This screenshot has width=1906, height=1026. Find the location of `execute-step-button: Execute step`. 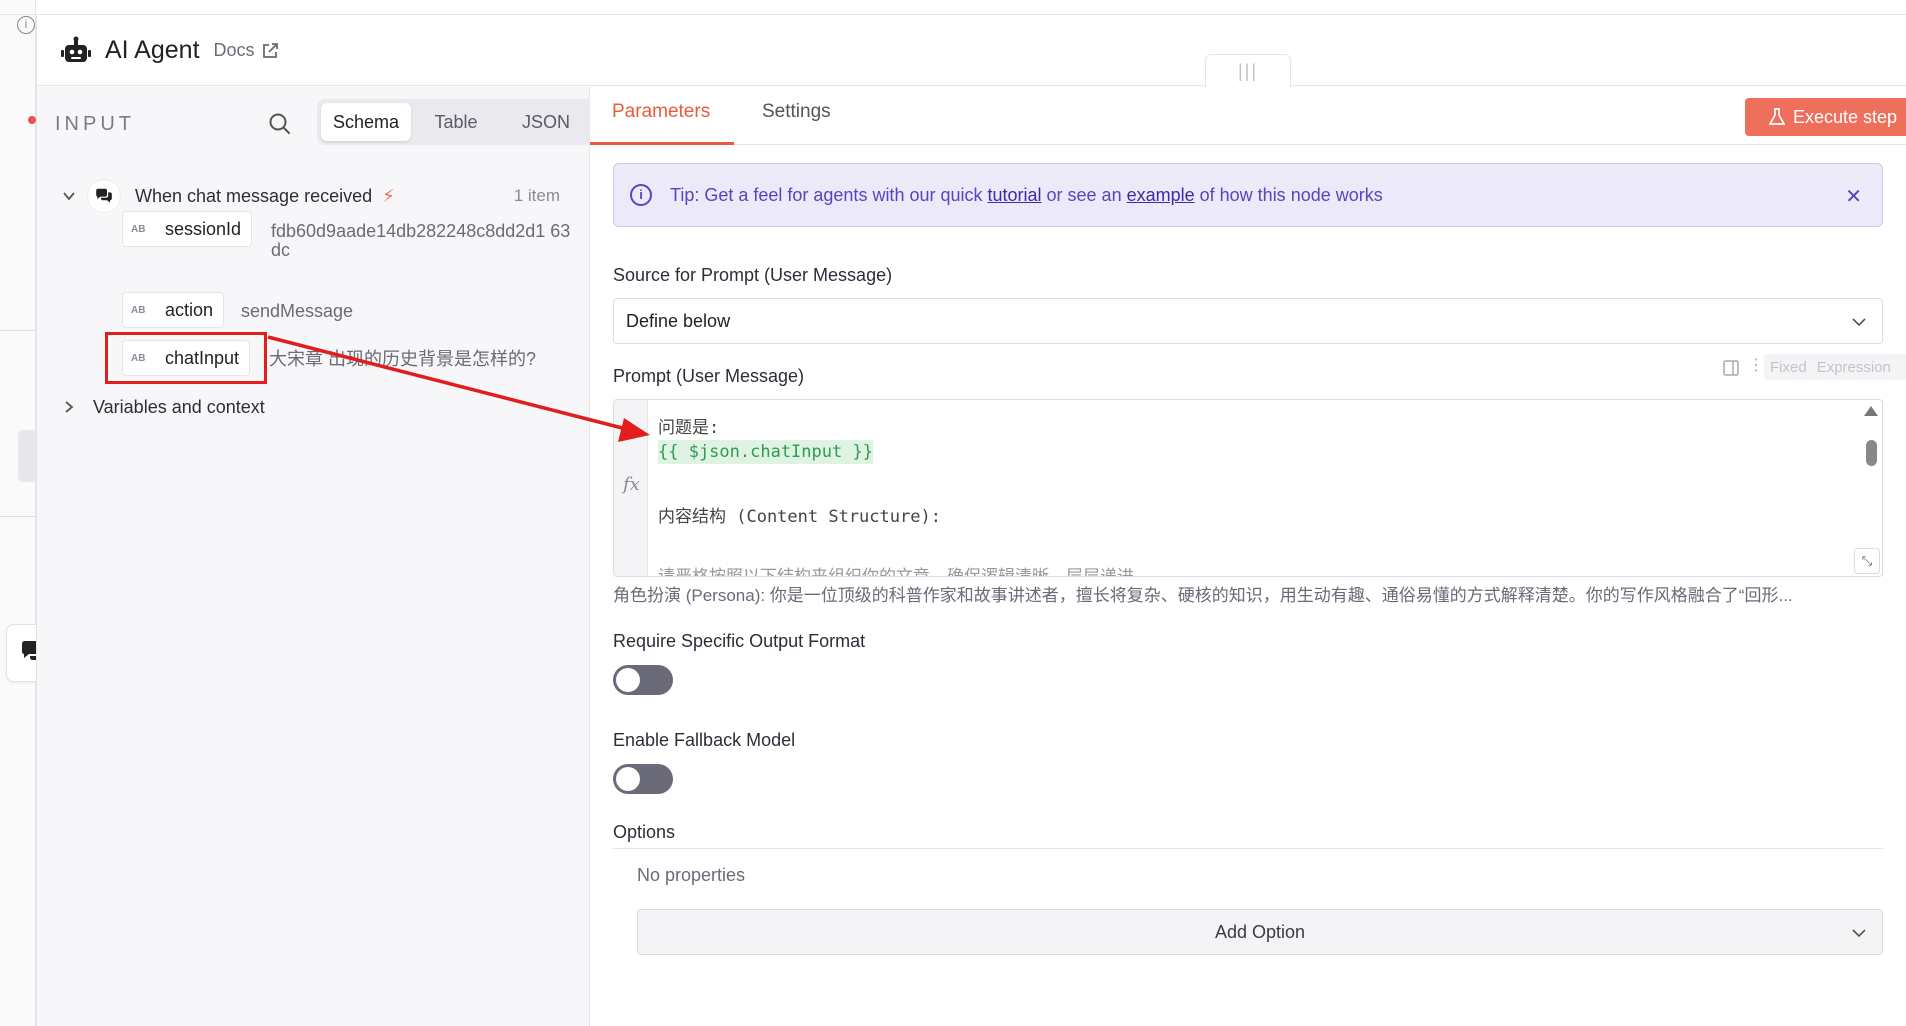

execute-step-button: Execute step is located at coordinates (1825, 117).